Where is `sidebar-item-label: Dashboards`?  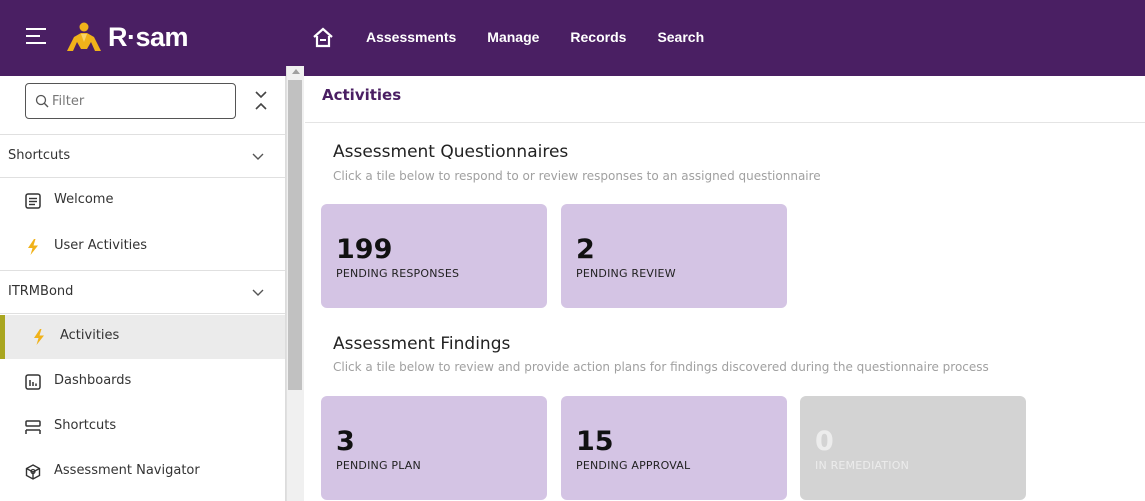 sidebar-item-label: Dashboards is located at coordinates (93, 380).